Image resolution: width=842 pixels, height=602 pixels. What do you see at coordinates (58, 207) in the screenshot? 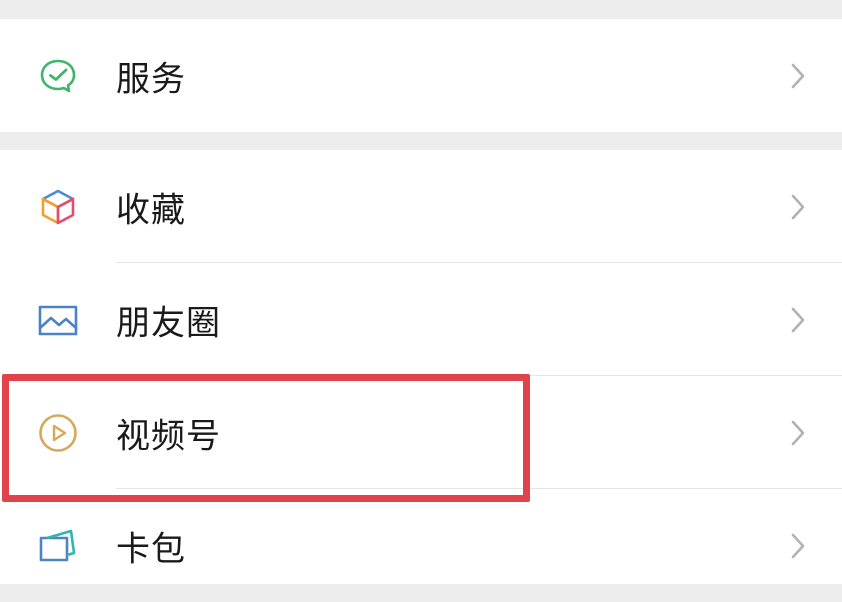
I see `favorites-cube-icon` at bounding box center [58, 207].